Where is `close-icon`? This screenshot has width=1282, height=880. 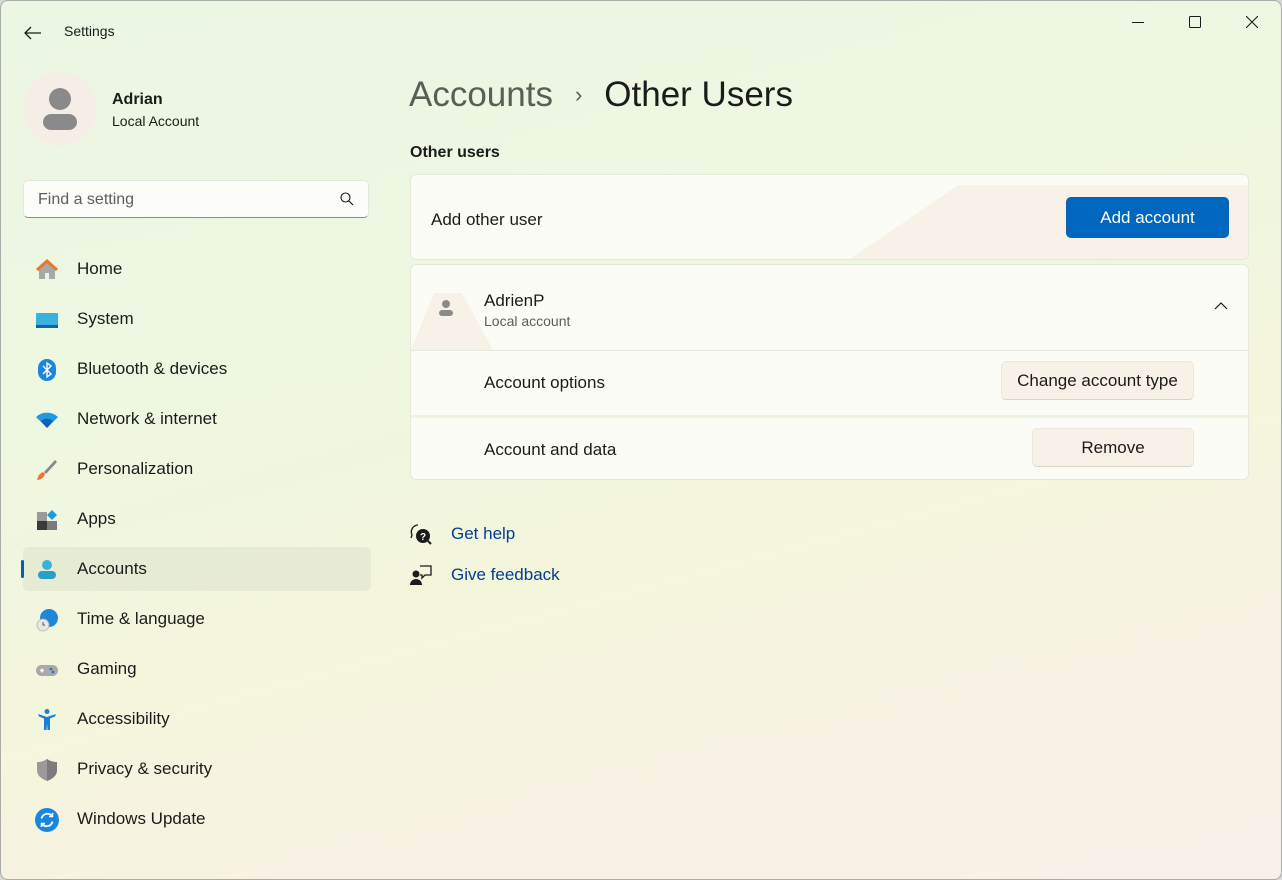 close-icon is located at coordinates (1252, 22).